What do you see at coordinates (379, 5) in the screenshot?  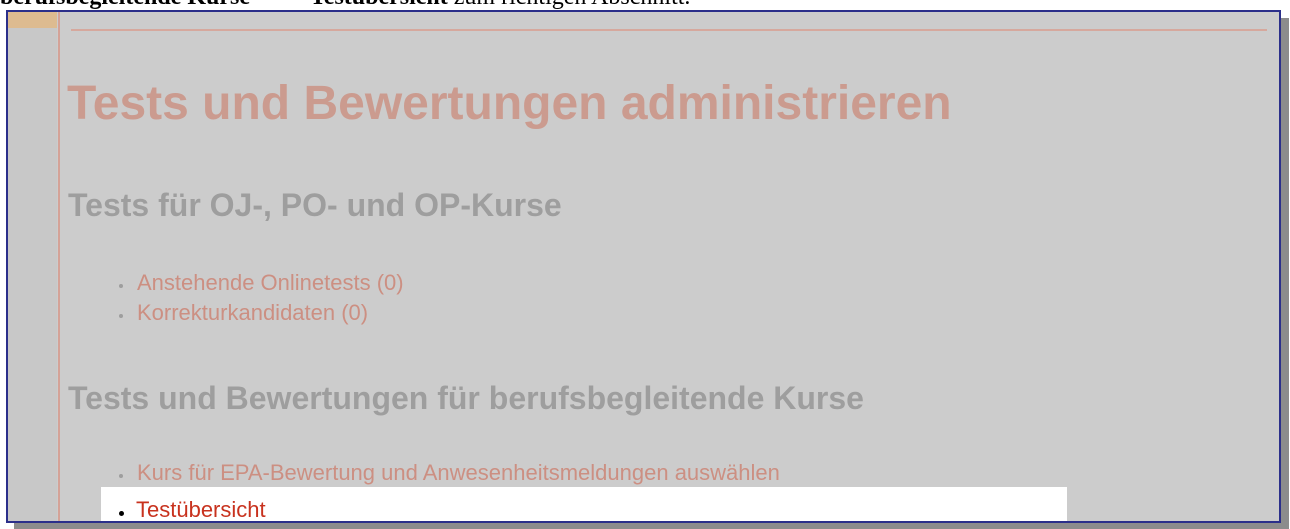 I see `caption-test-overview: Testübersicht` at bounding box center [379, 5].